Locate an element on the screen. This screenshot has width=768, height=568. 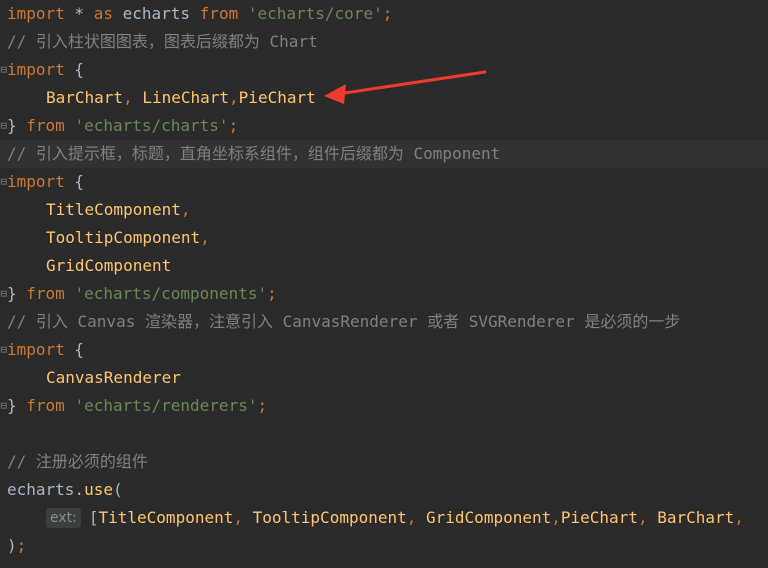
code-text: } from 'echarts/renderers'; is located at coordinates (137, 406).